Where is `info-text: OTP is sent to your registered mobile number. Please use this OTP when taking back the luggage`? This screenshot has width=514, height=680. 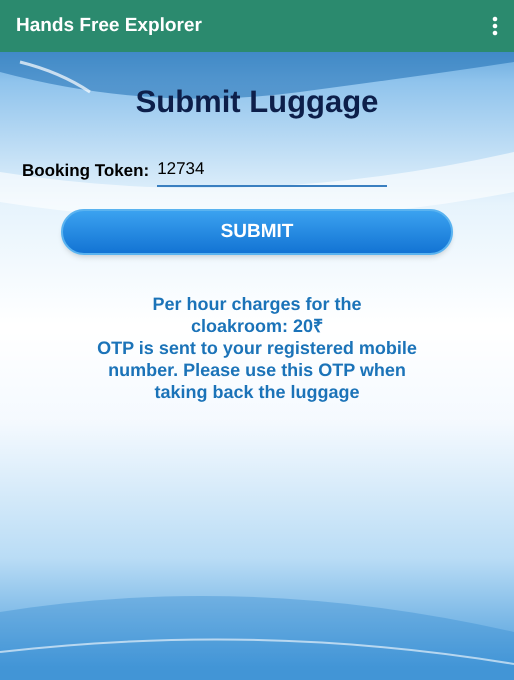 info-text: OTP is sent to your registered mobile number. Please use this OTP when taking back the luggage is located at coordinates (257, 370).